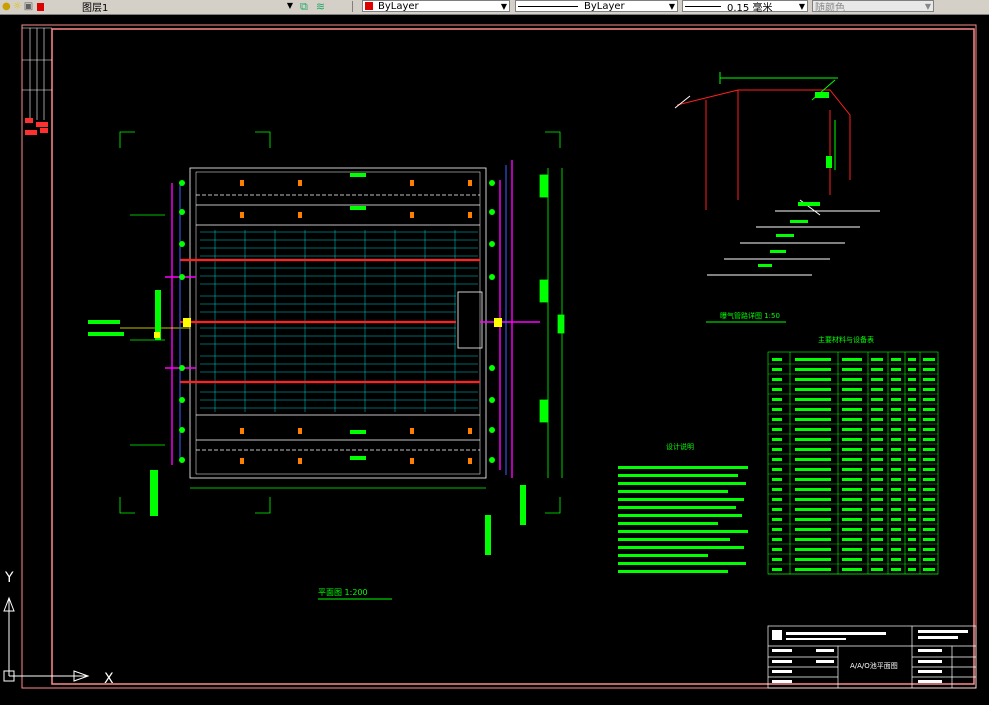  I want to click on lock-icon: ▣, so click(28, 6).